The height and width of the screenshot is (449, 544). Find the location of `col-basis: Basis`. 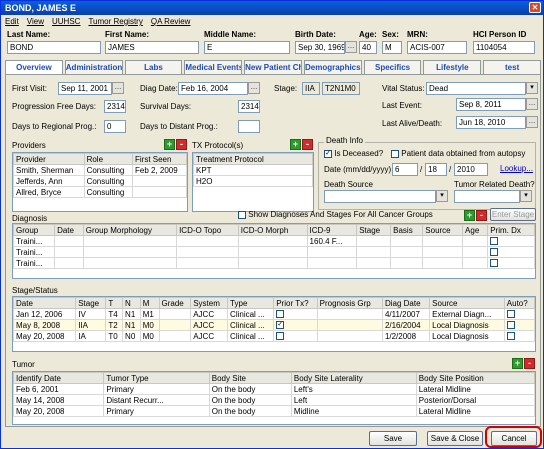

col-basis: Basis is located at coordinates (407, 230).